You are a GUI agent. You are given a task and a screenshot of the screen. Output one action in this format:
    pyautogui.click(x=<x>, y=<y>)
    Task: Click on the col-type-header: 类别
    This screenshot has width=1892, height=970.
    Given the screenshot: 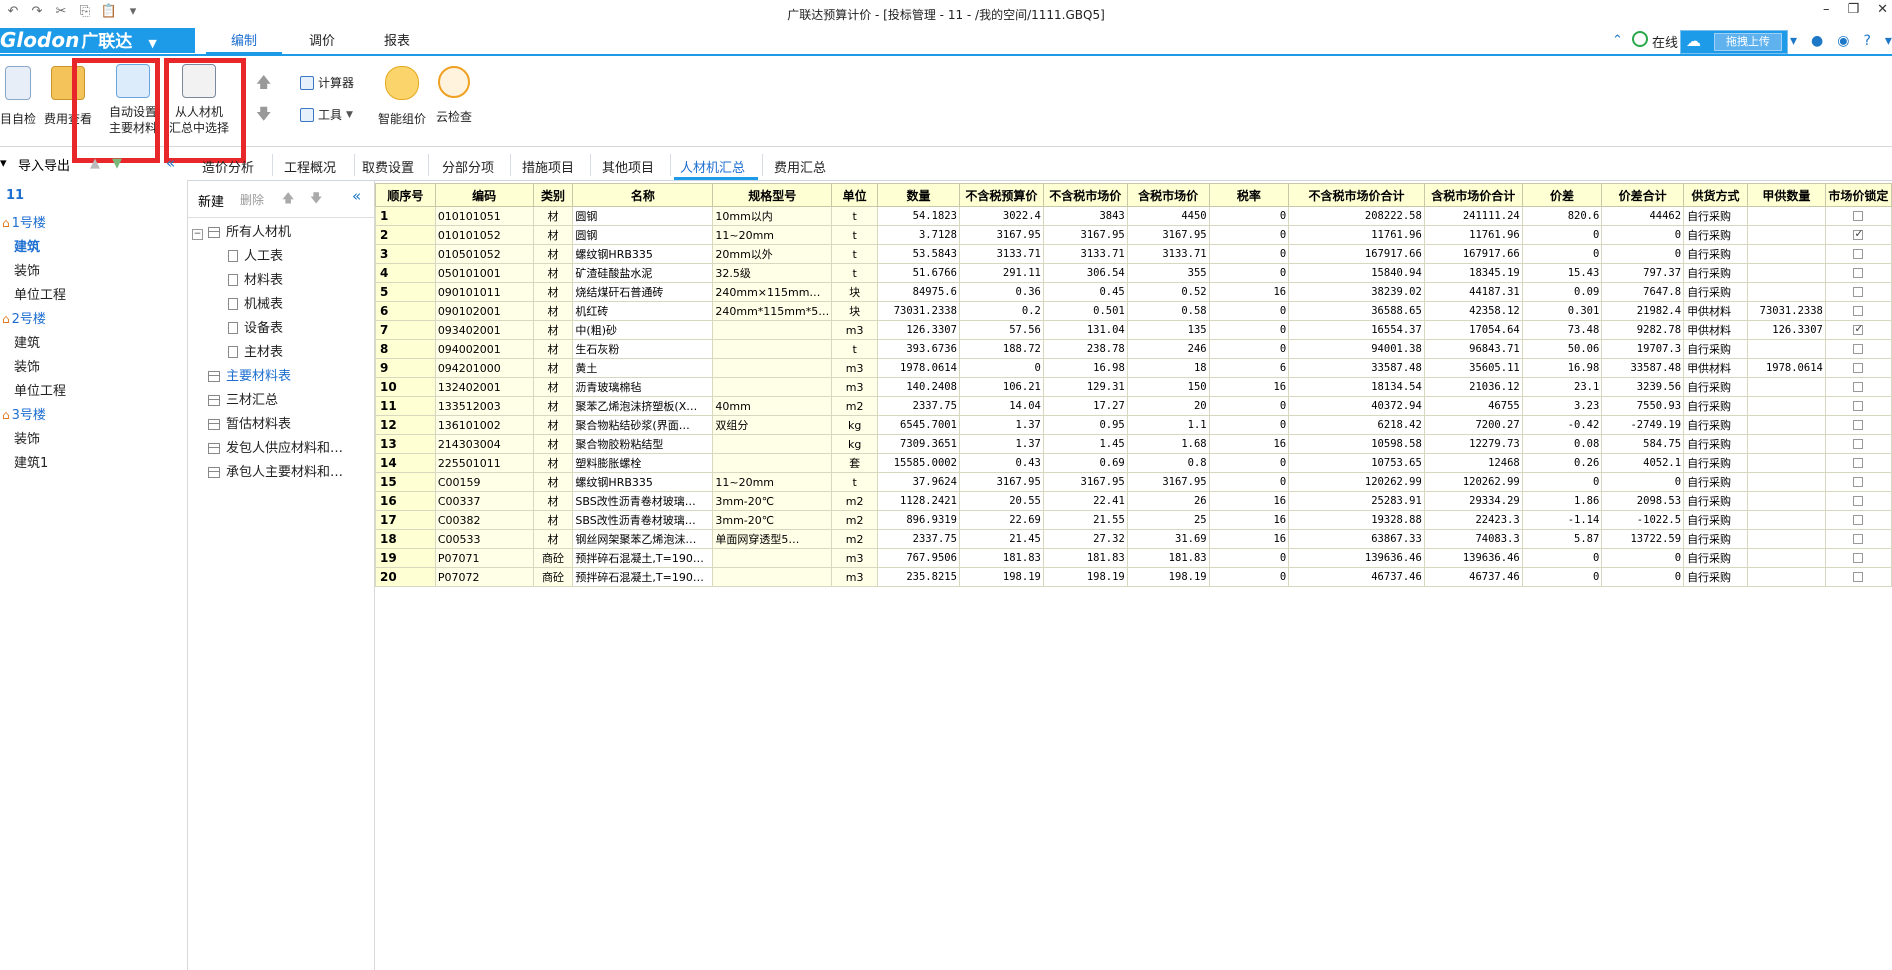 What is the action you would take?
    pyautogui.click(x=553, y=195)
    